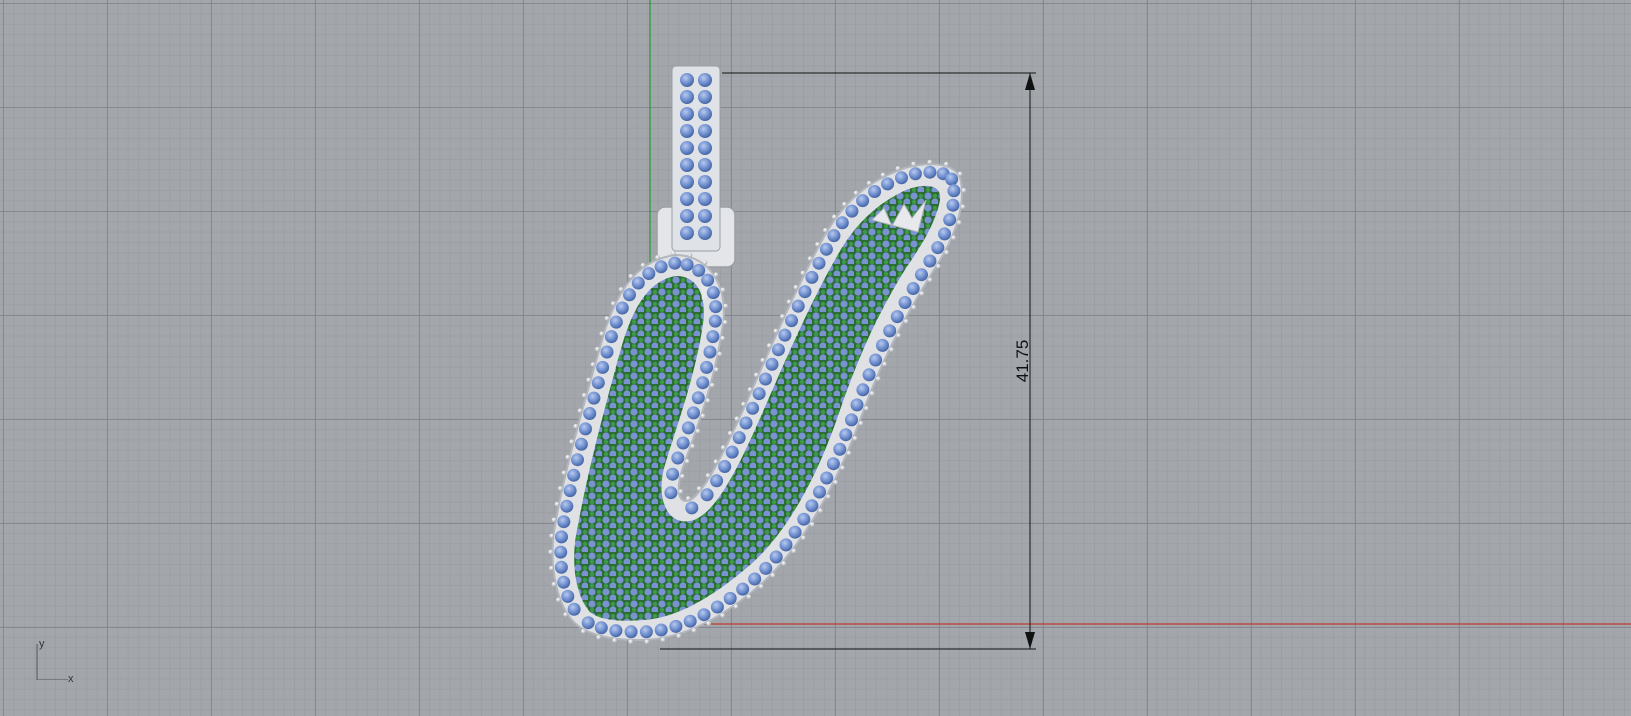 The height and width of the screenshot is (716, 1631). I want to click on axis-gizmo-y-label: y, so click(42, 644).